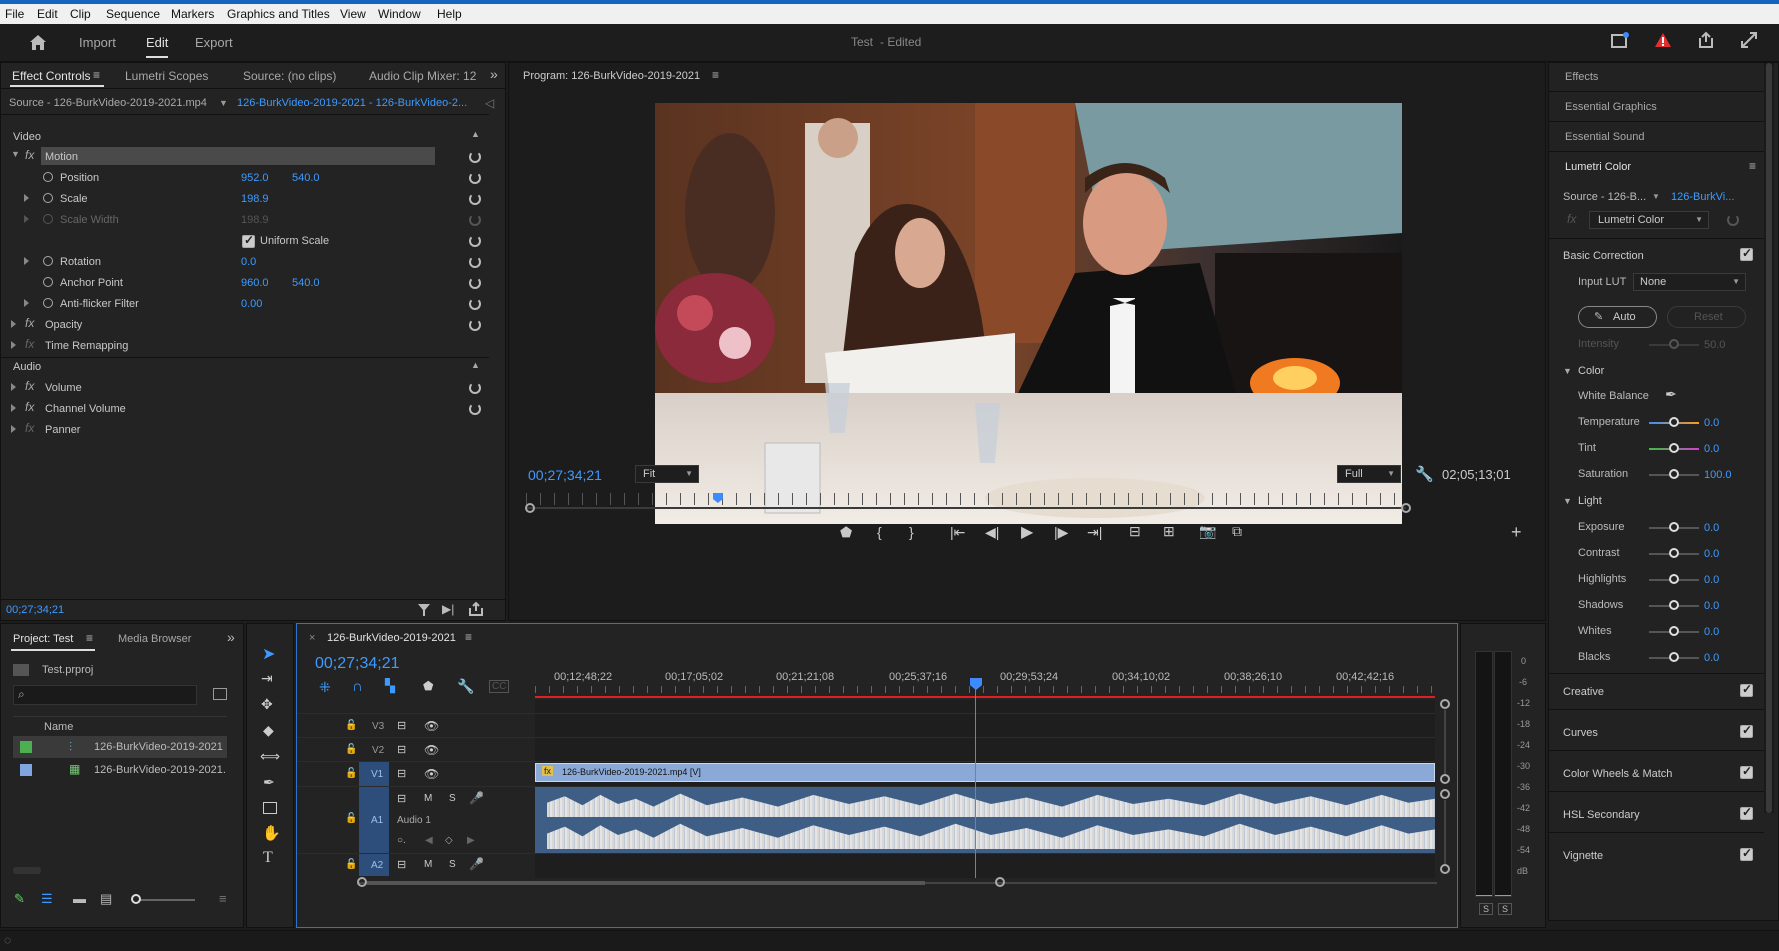 This screenshot has width=1779, height=951. I want to click on tab-audio-clip-mixer: Audio Clip Mixer: 12, so click(422, 76).